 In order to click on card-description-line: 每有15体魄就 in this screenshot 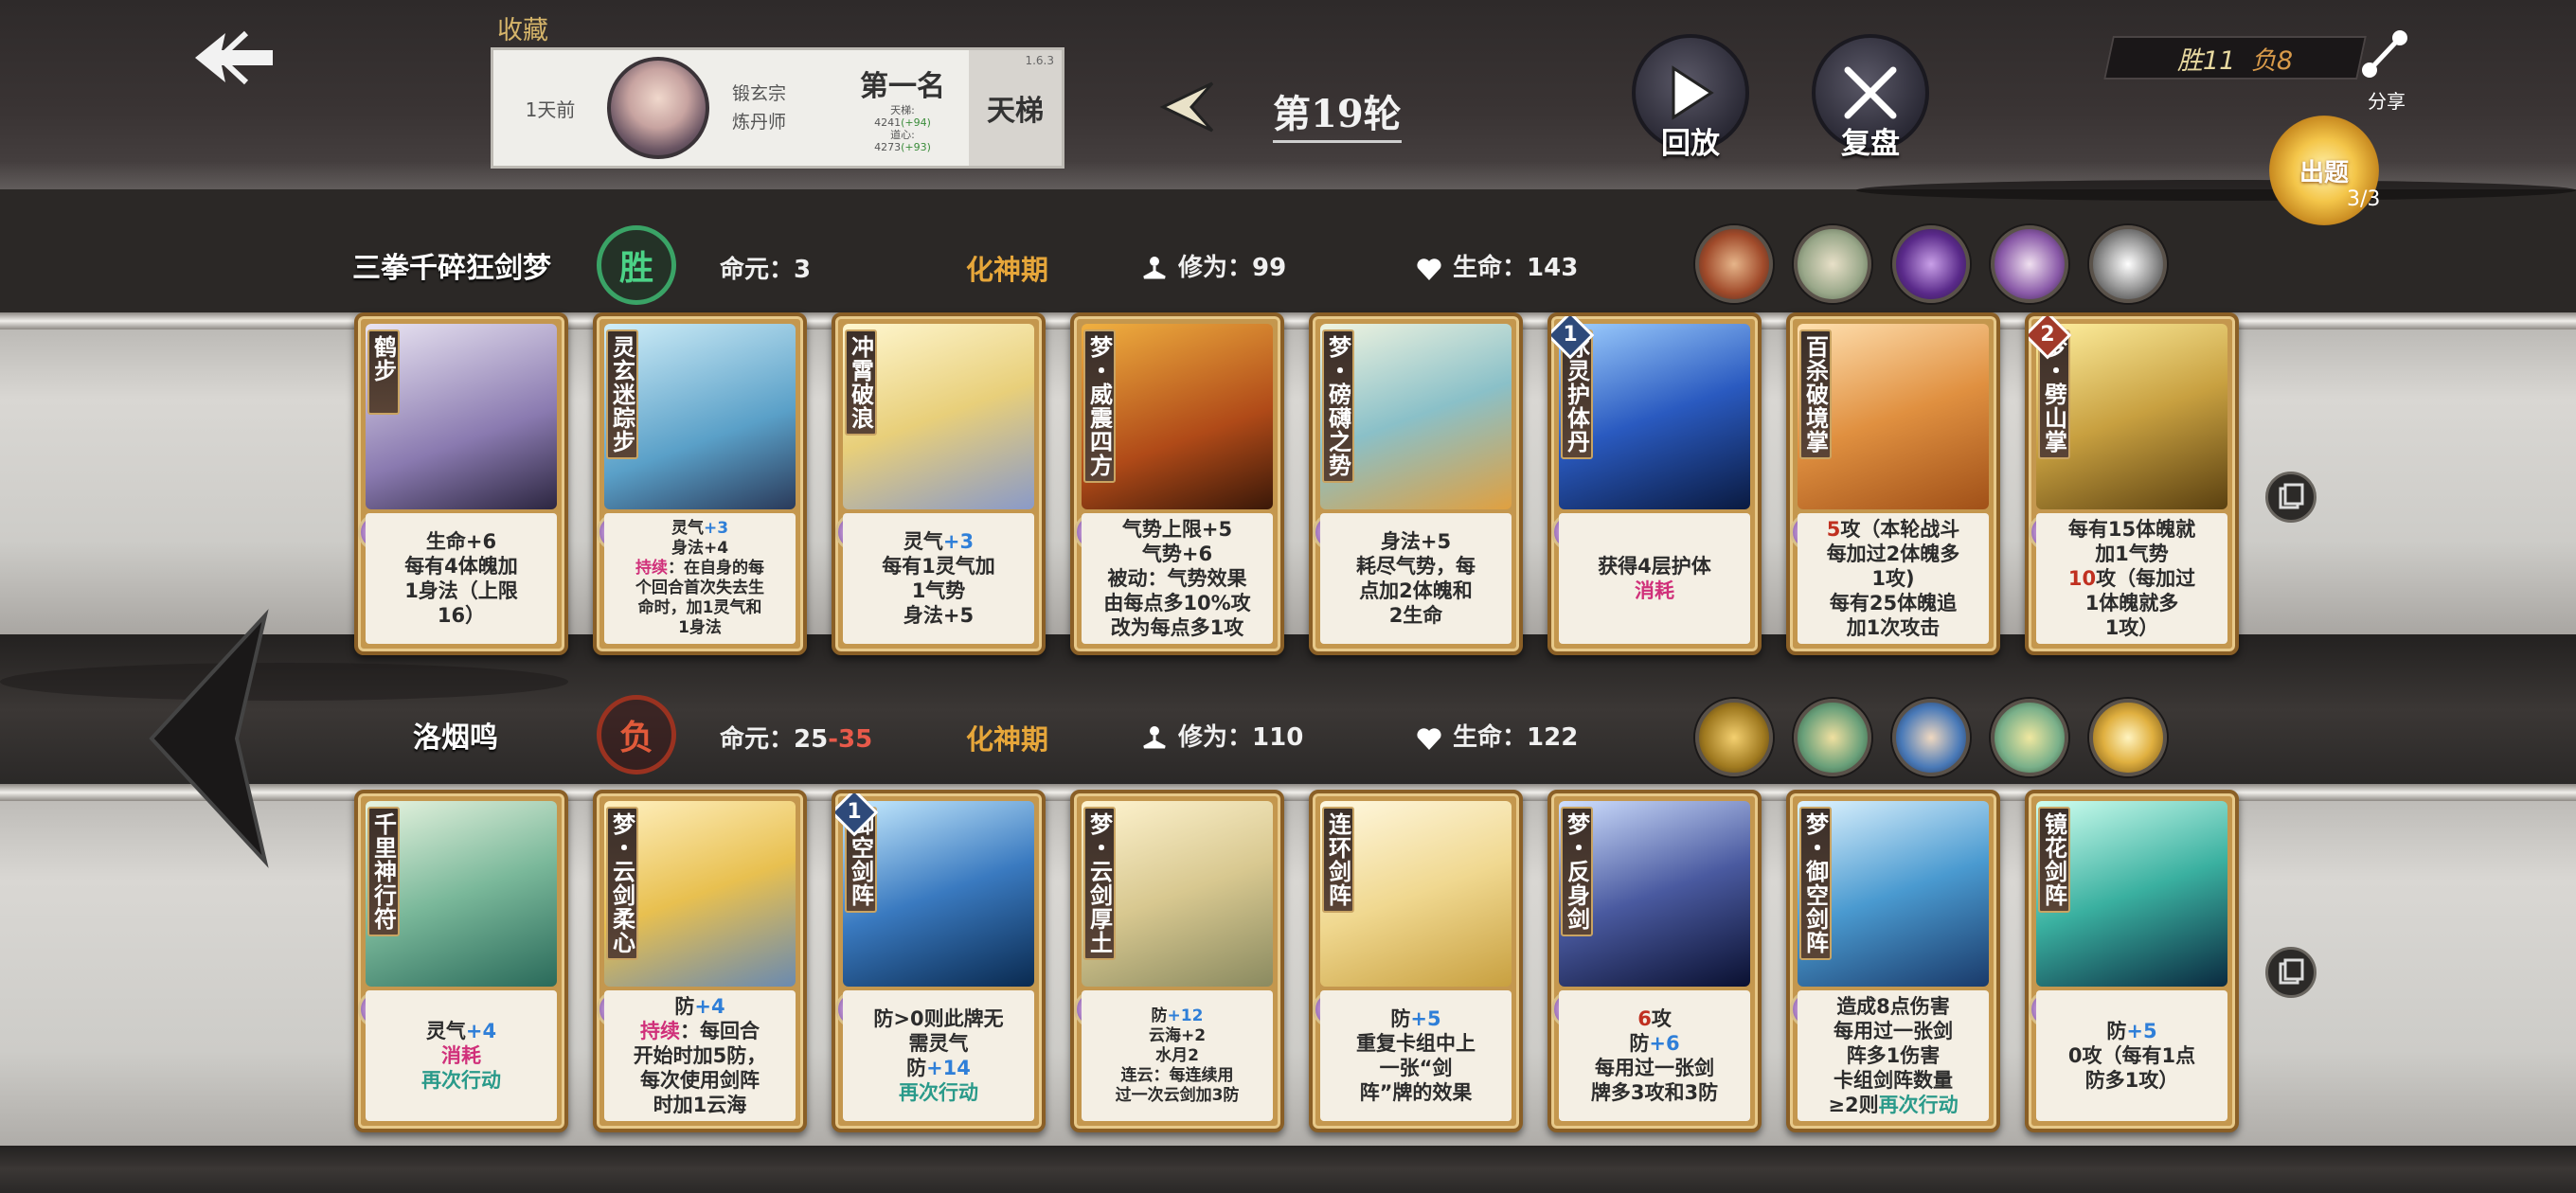, I will do `click(2132, 529)`.